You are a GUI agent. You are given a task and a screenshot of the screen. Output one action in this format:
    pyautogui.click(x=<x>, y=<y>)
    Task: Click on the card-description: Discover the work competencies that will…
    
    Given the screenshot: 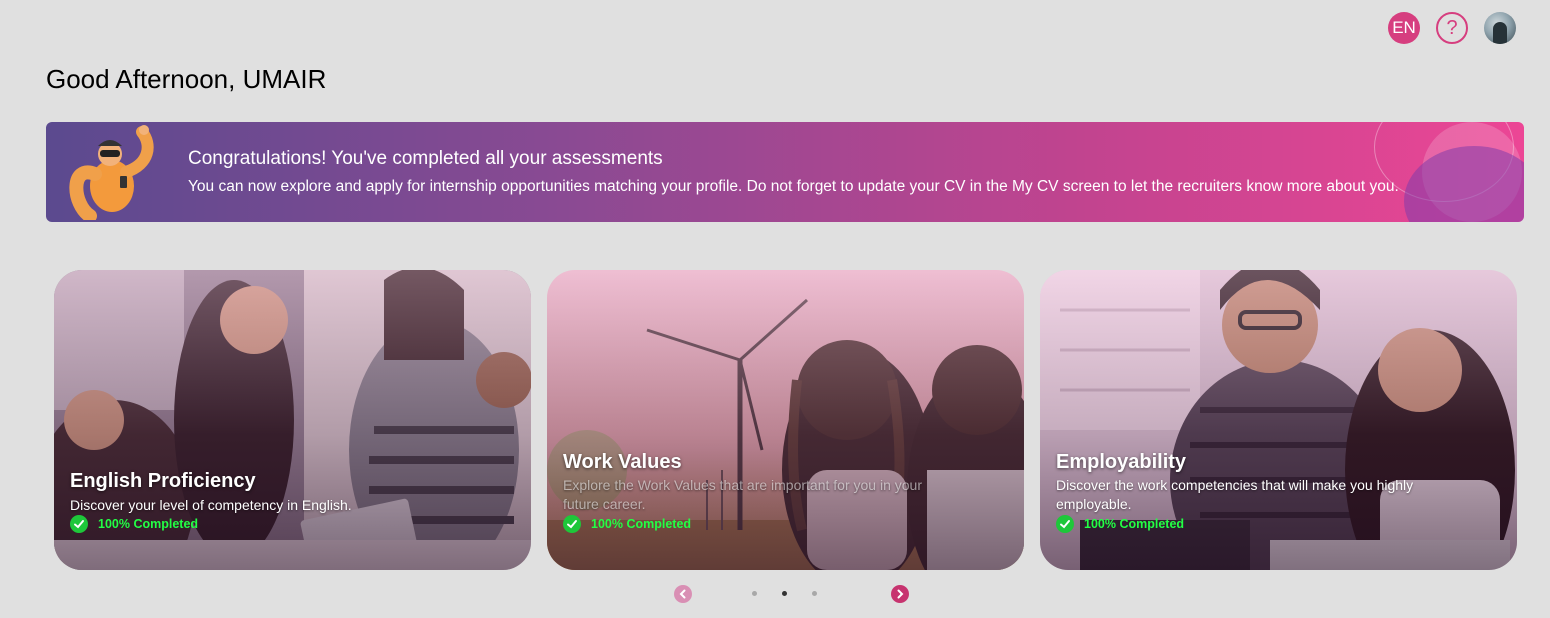 What is the action you would take?
    pyautogui.click(x=1235, y=494)
    